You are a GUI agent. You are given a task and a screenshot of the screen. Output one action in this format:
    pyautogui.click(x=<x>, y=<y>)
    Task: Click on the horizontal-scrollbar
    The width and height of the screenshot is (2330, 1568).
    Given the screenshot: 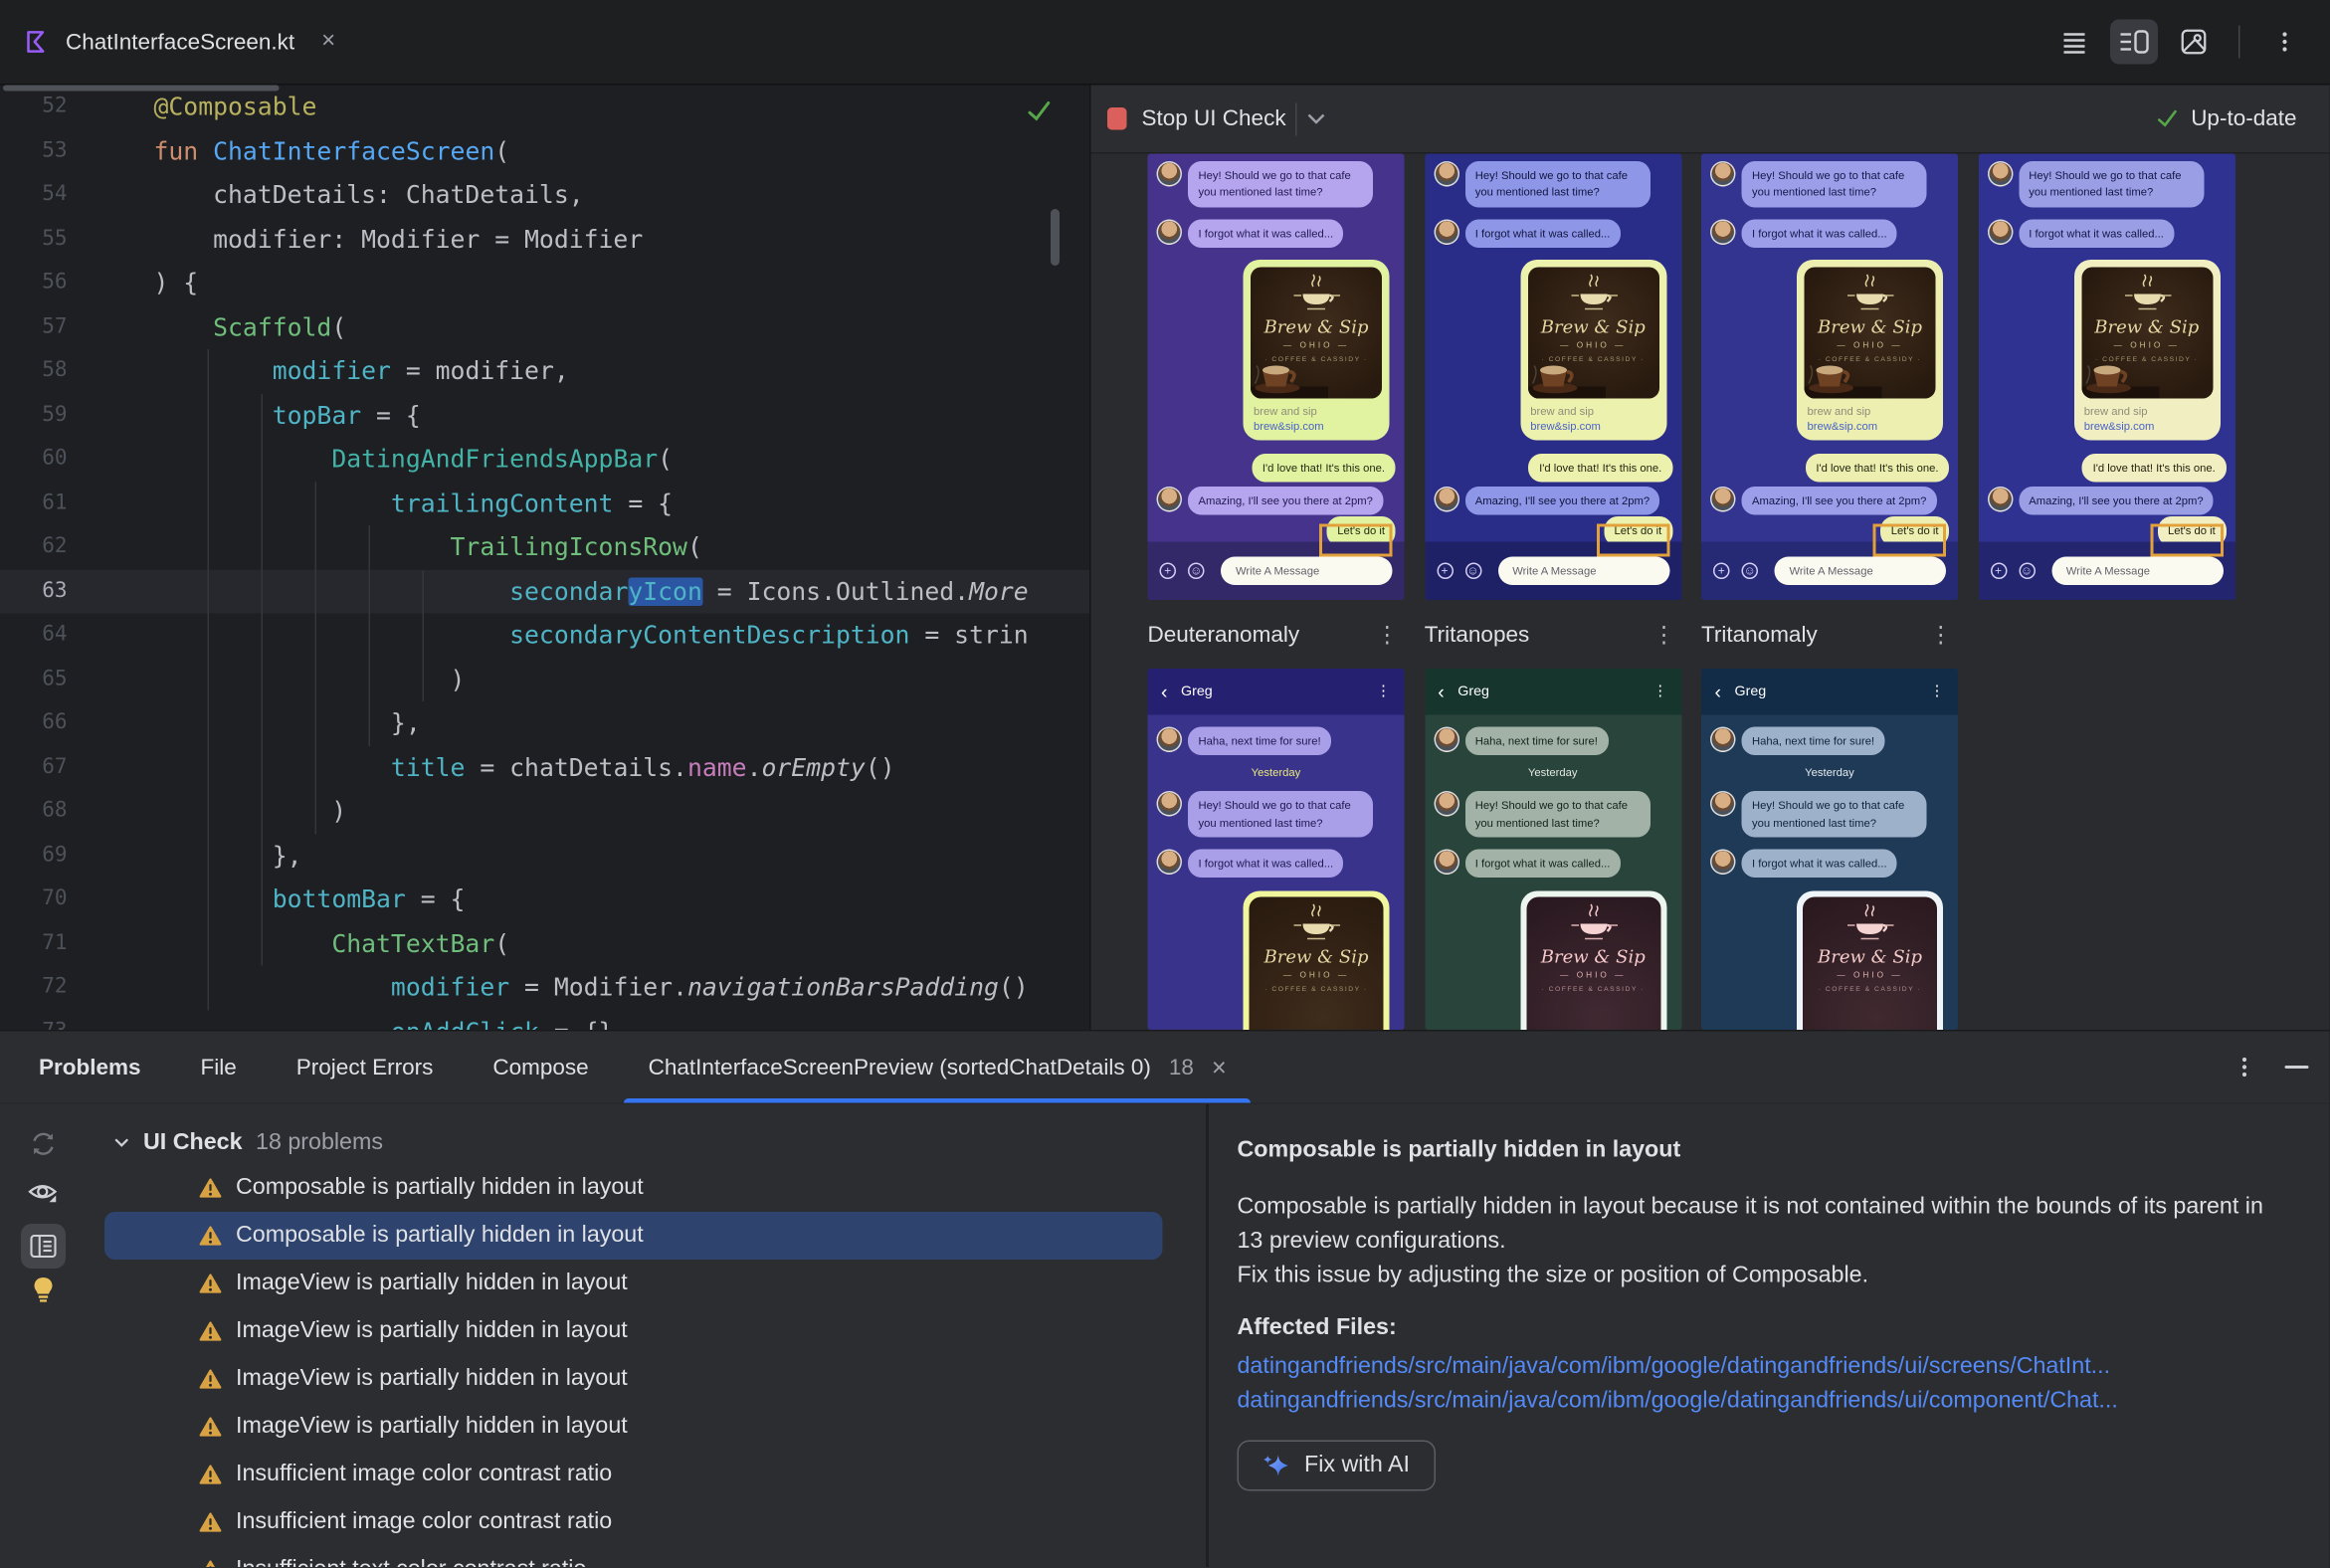 What is the action you would take?
    pyautogui.click(x=141, y=88)
    